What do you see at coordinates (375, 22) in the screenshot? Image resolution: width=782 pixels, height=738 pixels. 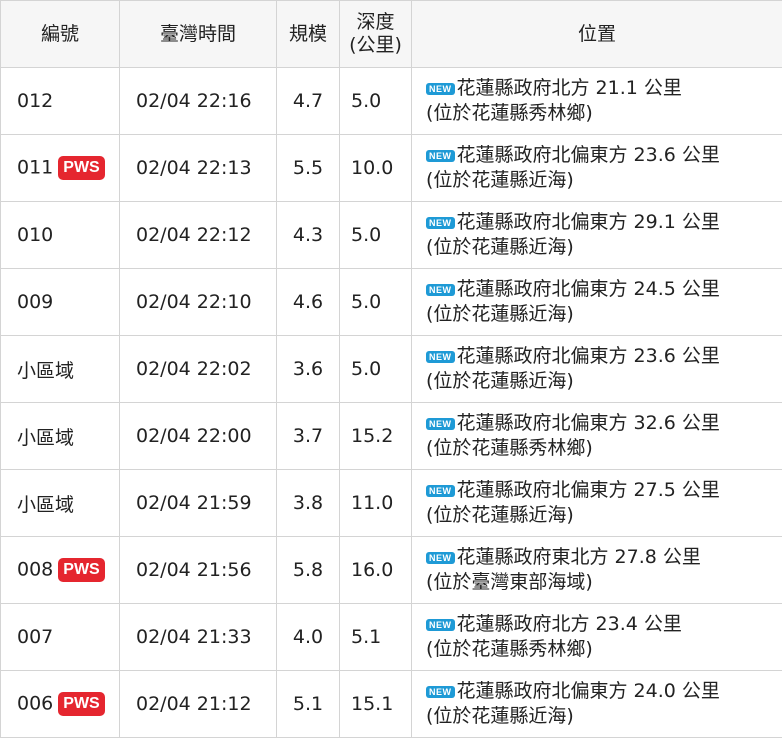 I see `header-depth-line1: 深度` at bounding box center [375, 22].